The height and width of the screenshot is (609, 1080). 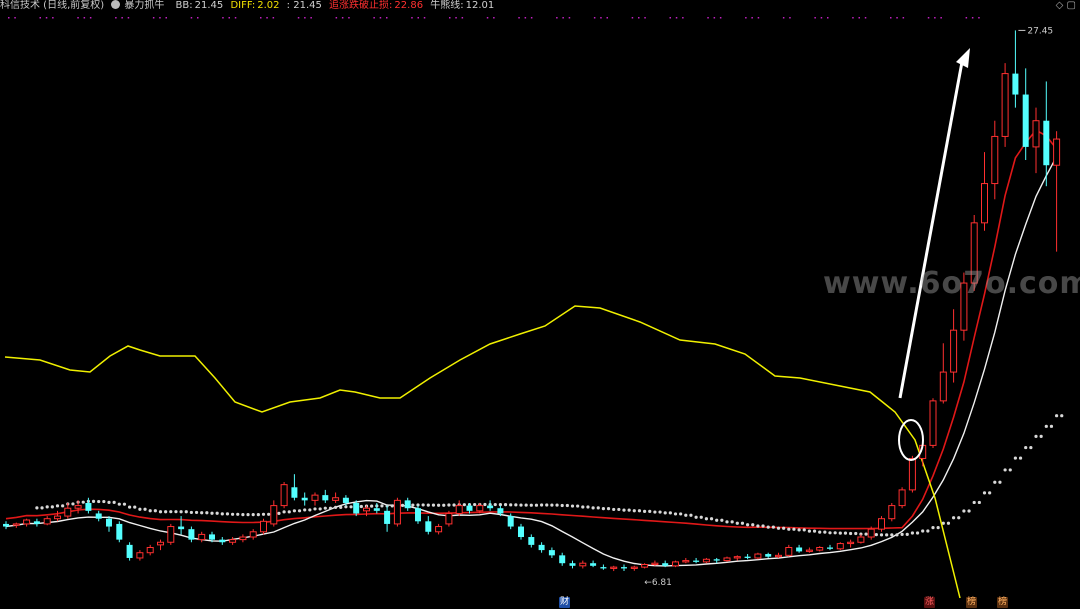 What do you see at coordinates (565, 602) in the screenshot?
I see `finance-badge: 财` at bounding box center [565, 602].